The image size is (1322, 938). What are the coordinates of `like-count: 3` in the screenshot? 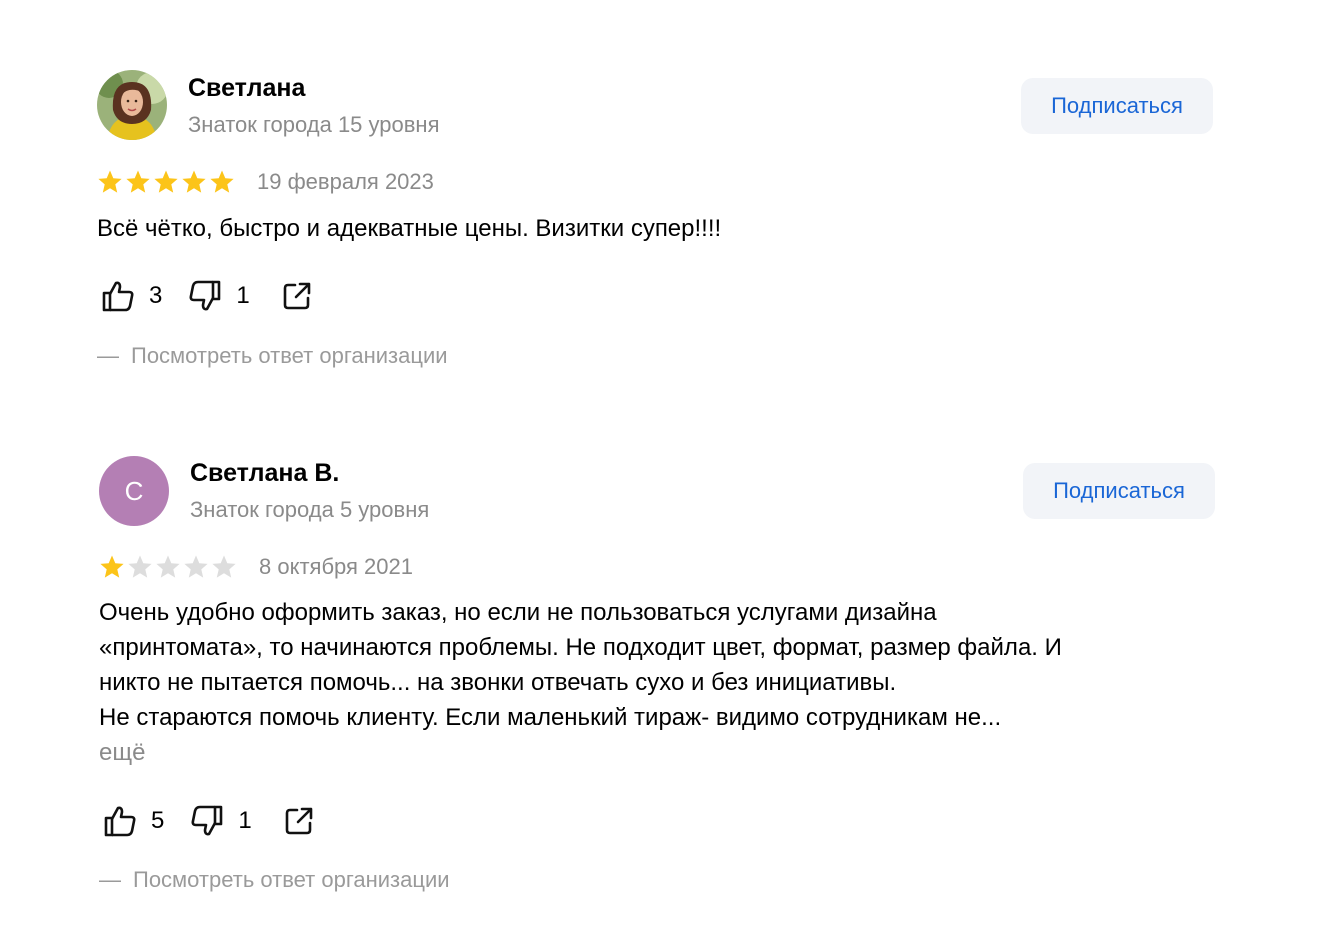 It's located at (156, 295).